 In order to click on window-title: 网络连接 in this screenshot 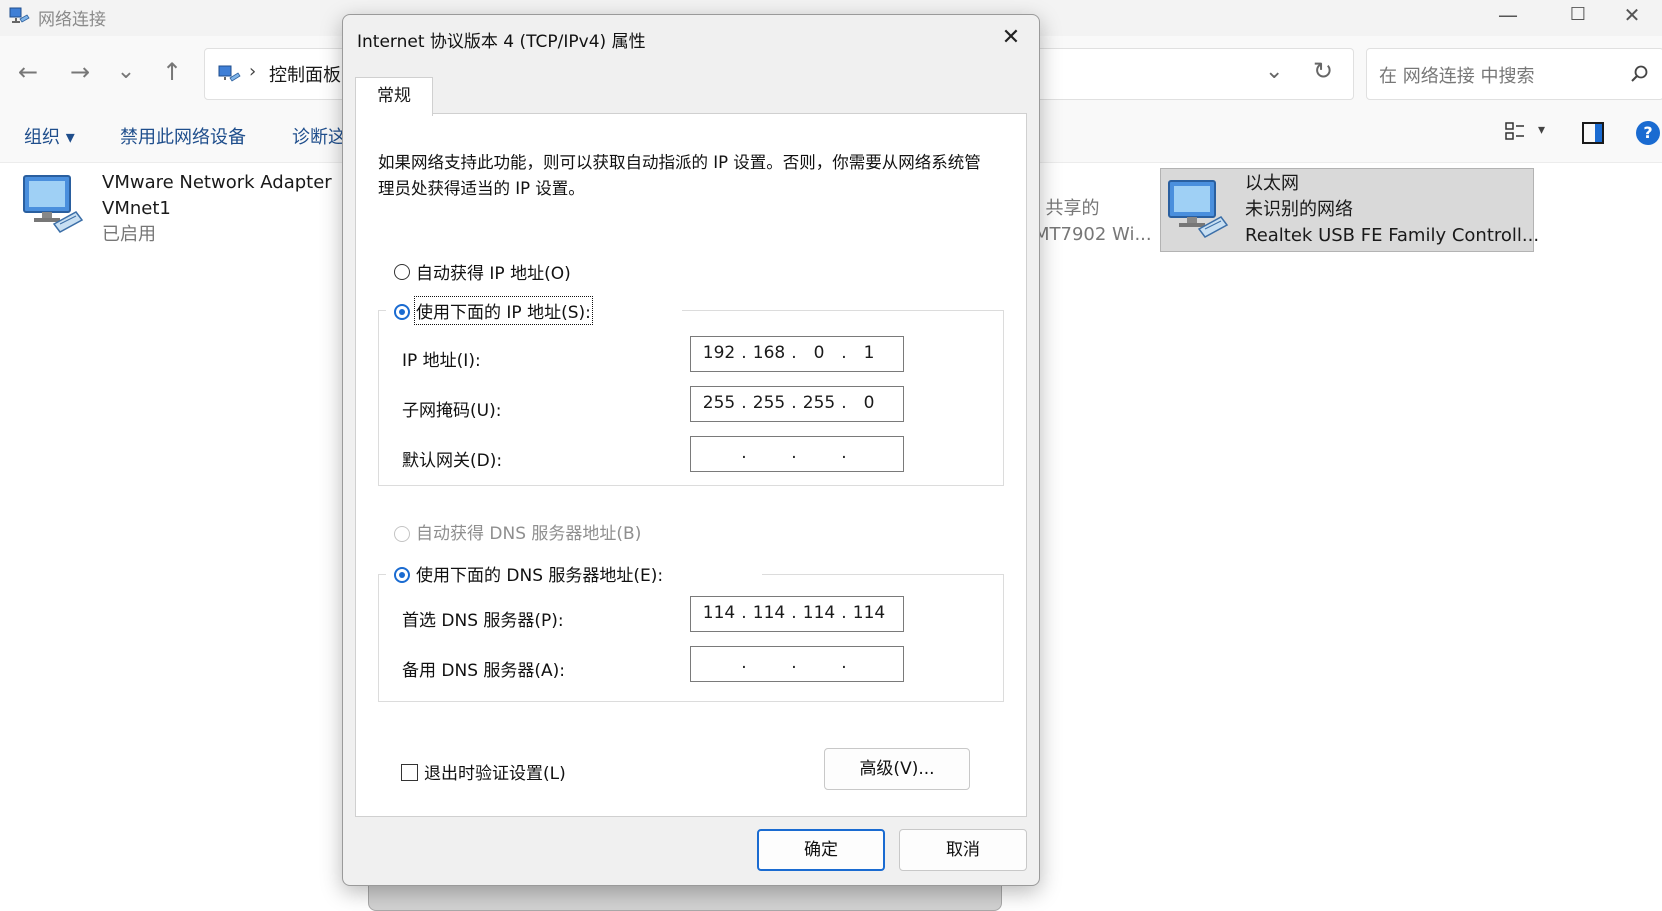, I will do `click(72, 20)`.